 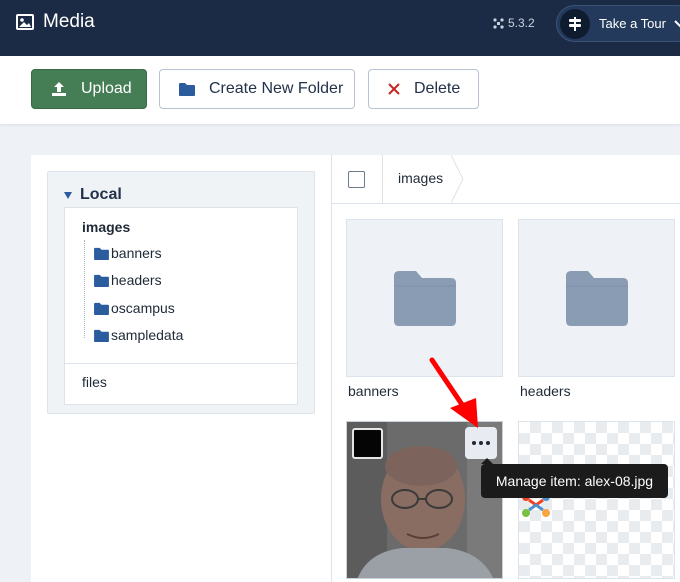 What do you see at coordinates (101, 194) in the screenshot?
I see `adapter-label: Local` at bounding box center [101, 194].